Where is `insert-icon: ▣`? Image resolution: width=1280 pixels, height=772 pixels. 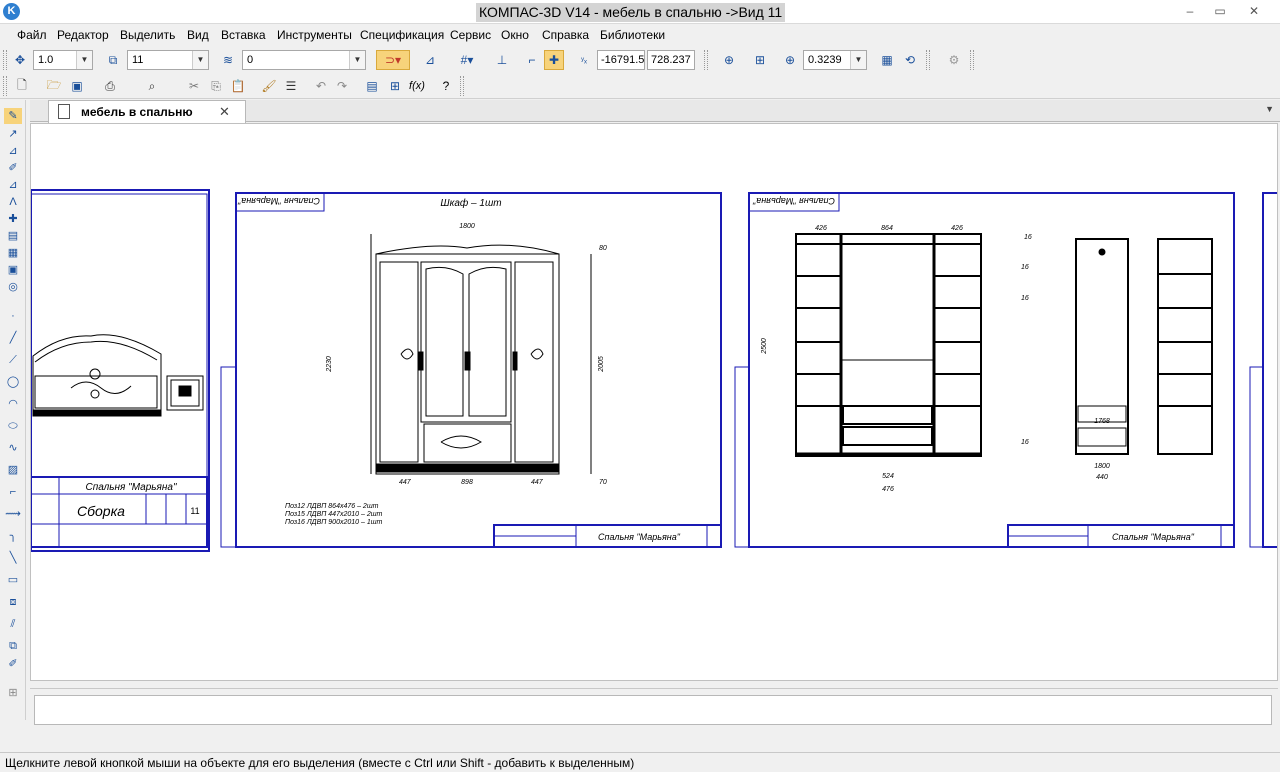 insert-icon: ▣ is located at coordinates (13, 270).